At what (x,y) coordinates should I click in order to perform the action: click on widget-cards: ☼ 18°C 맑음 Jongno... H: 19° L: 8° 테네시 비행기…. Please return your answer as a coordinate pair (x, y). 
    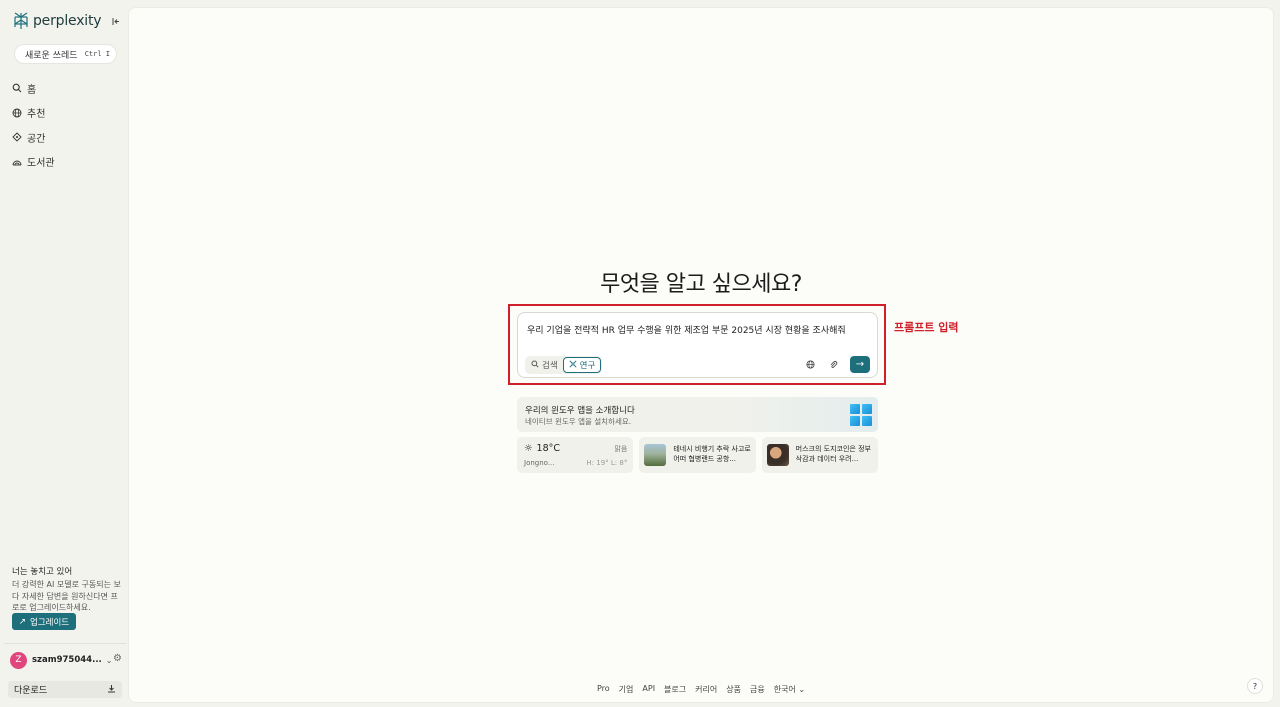
    Looking at the image, I should click on (697, 455).